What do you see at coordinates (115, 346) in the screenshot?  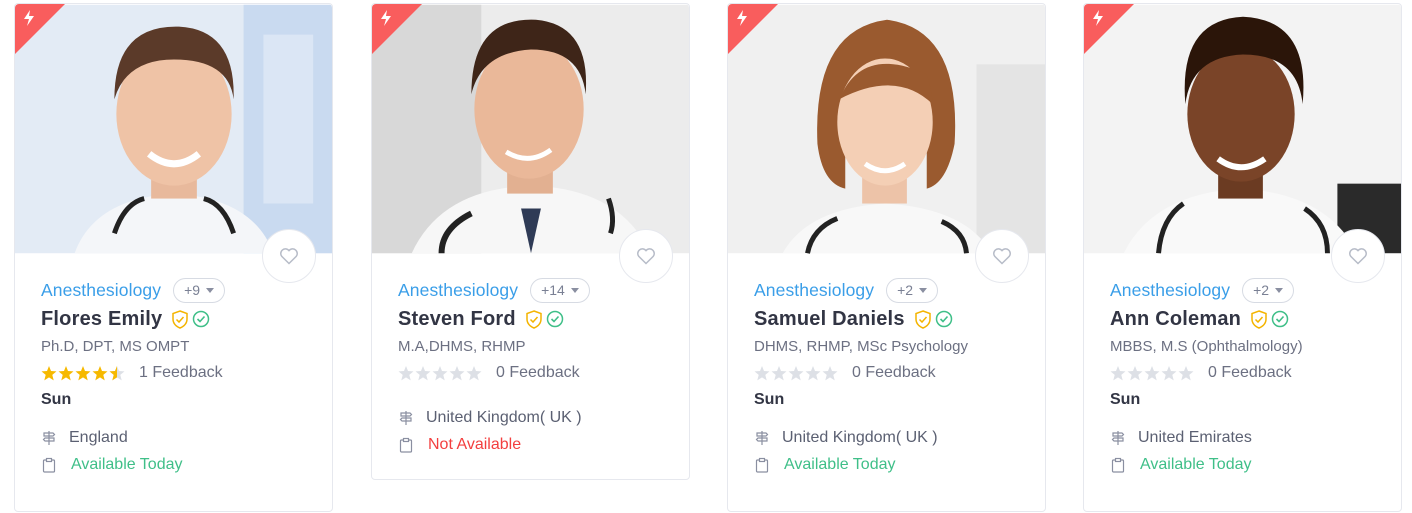 I see `doctor-degree: Ph.D, DPT, MS OMPT` at bounding box center [115, 346].